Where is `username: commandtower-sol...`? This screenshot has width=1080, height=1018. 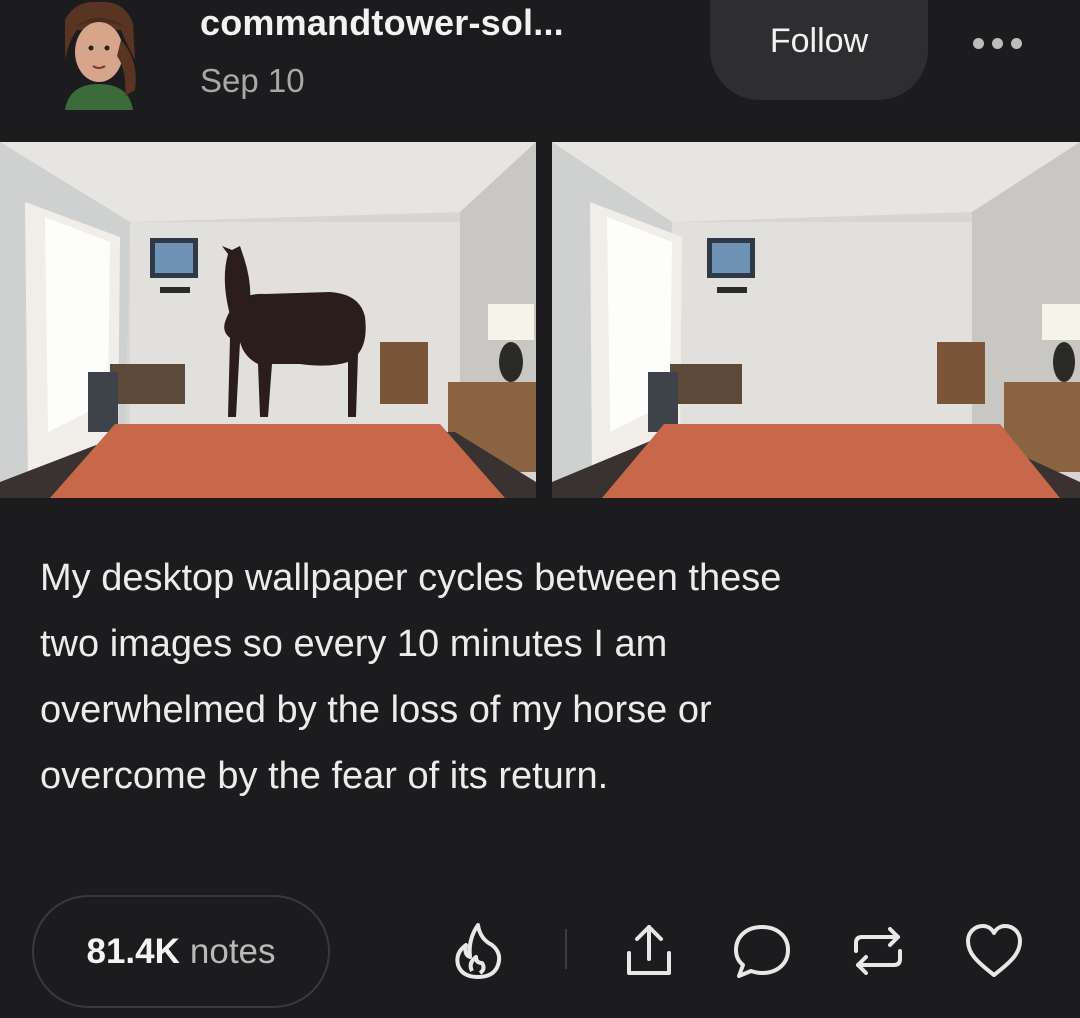
username: commandtower-sol... is located at coordinates (382, 23).